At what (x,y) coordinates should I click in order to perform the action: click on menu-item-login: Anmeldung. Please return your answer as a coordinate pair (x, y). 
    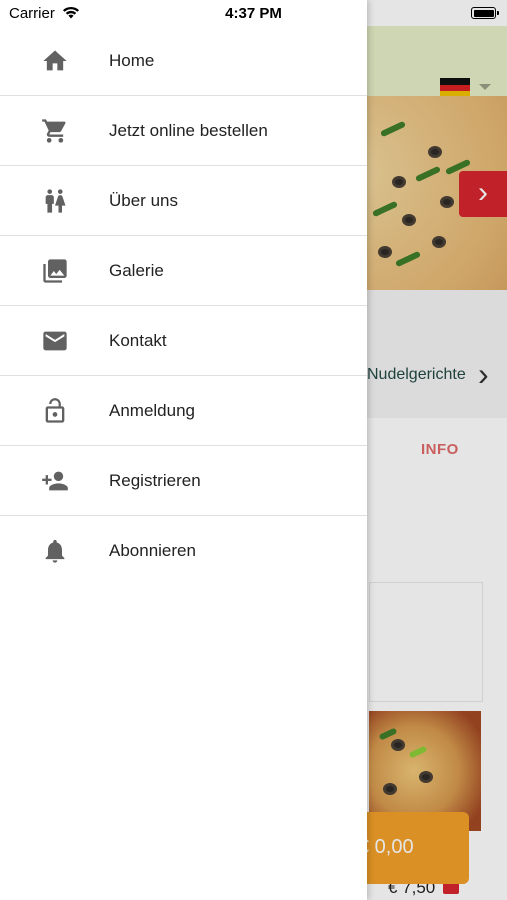
    Looking at the image, I should click on (183, 411).